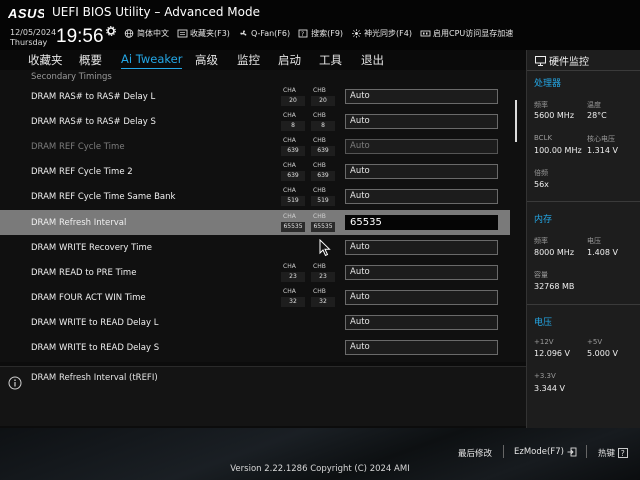 This screenshot has width=640, height=480. What do you see at coordinates (289, 60) in the screenshot?
I see `tab-boot: 启动` at bounding box center [289, 60].